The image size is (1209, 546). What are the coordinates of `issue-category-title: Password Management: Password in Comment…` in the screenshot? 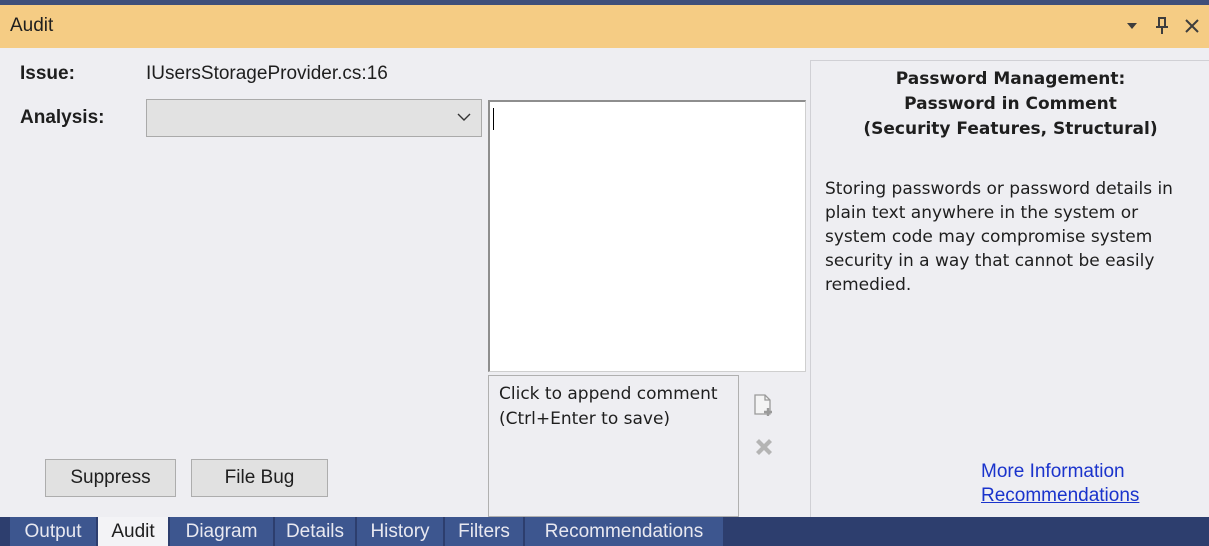 It's located at (1010, 104).